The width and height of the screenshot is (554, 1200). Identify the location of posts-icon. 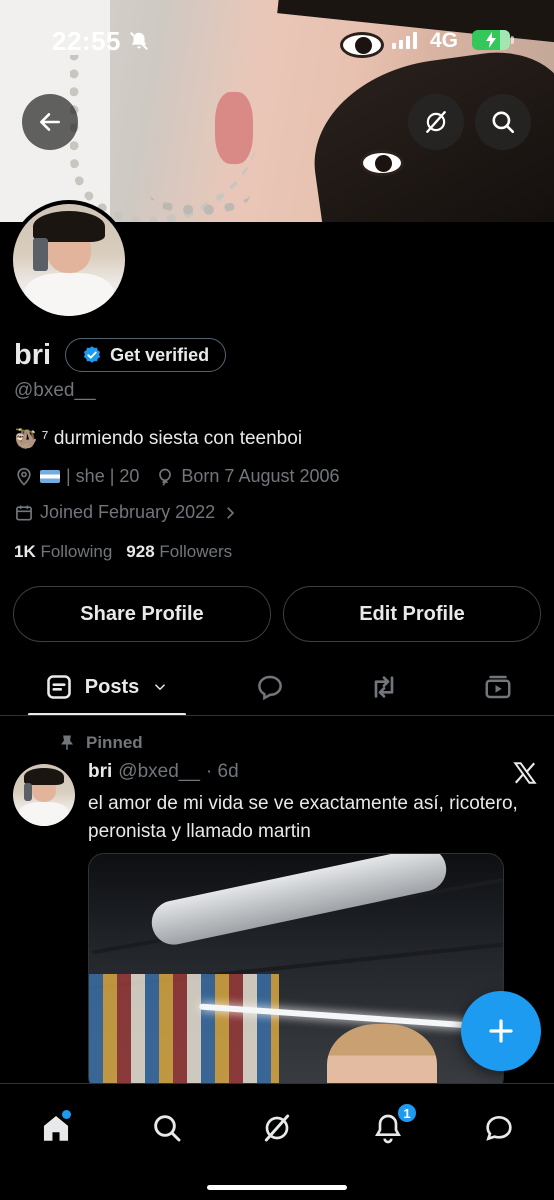
(58, 687).